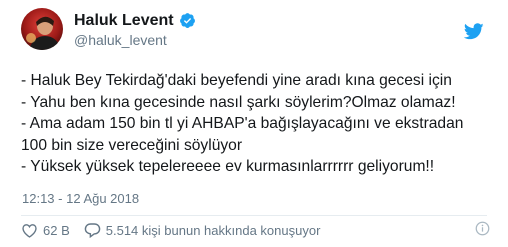 The height and width of the screenshot is (247, 508). Describe the element at coordinates (56, 230) in the screenshot. I see `like-count: 62 B` at that location.